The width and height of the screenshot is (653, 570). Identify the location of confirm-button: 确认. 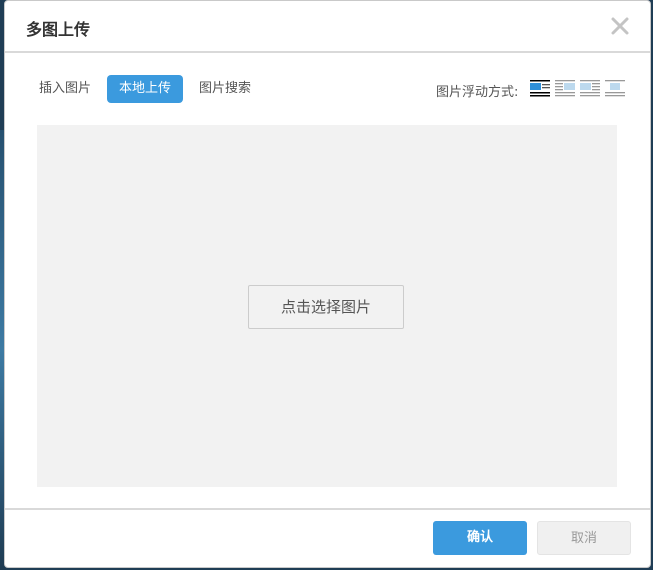
(480, 538).